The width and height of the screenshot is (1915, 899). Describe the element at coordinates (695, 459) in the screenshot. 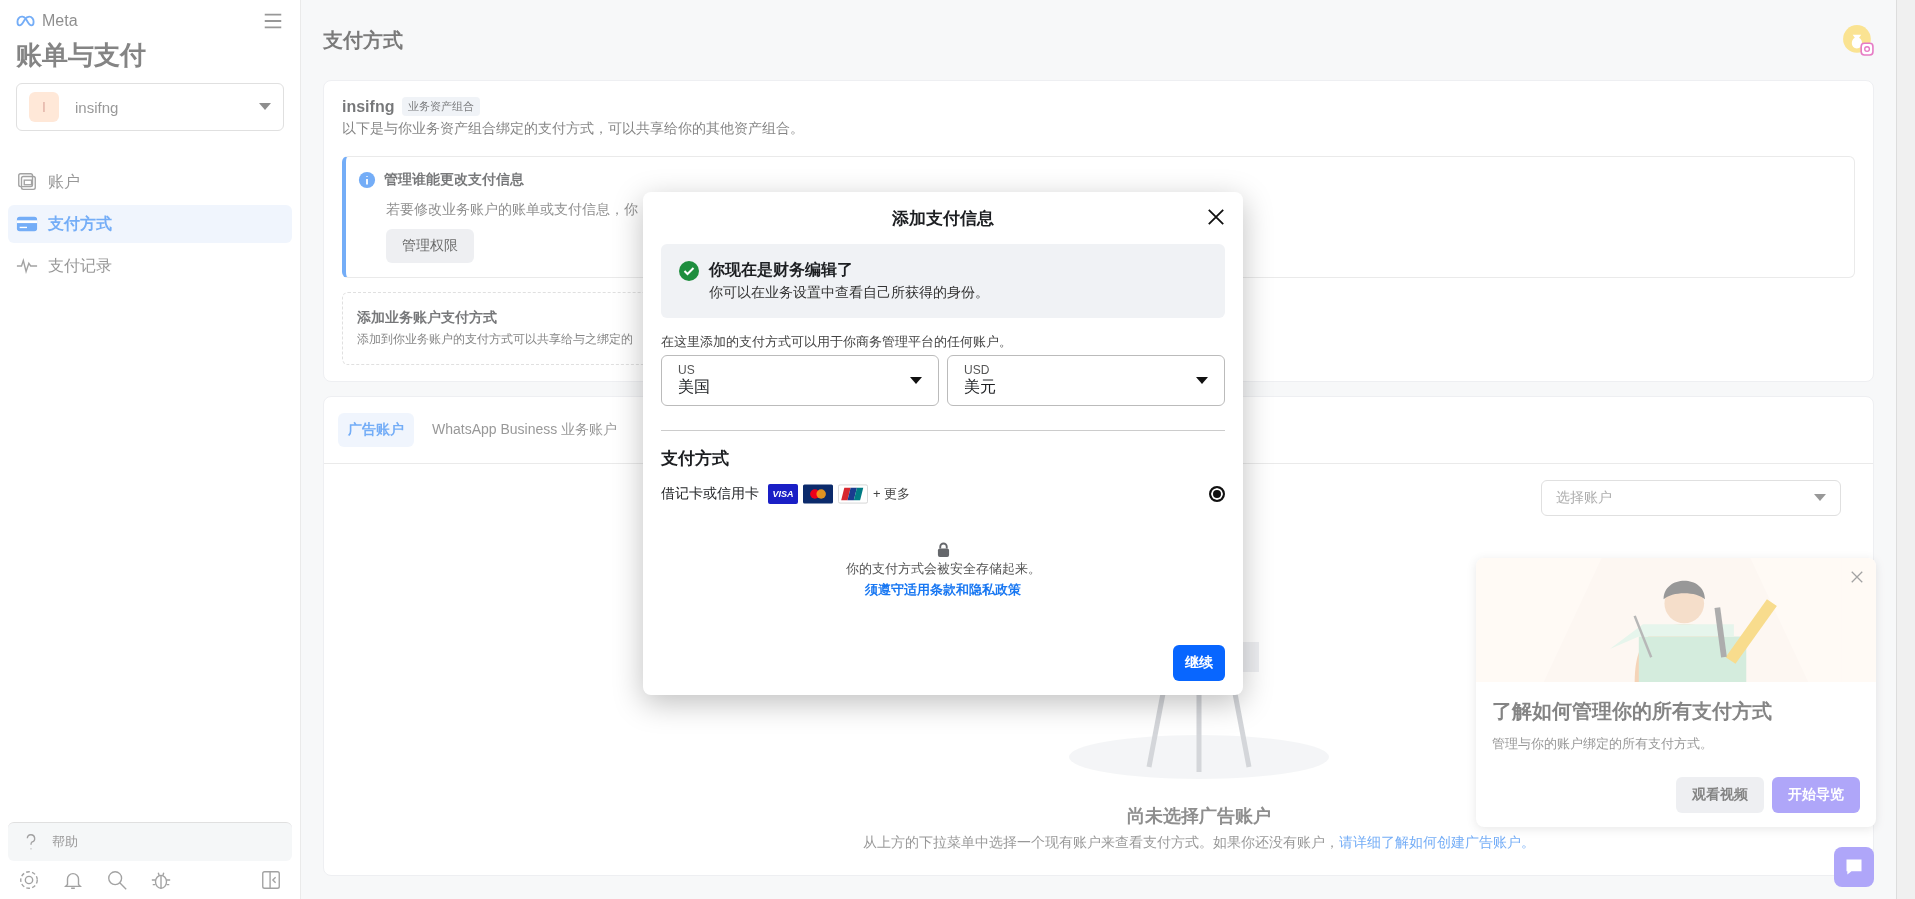

I see `section-title: 支付方式` at that location.